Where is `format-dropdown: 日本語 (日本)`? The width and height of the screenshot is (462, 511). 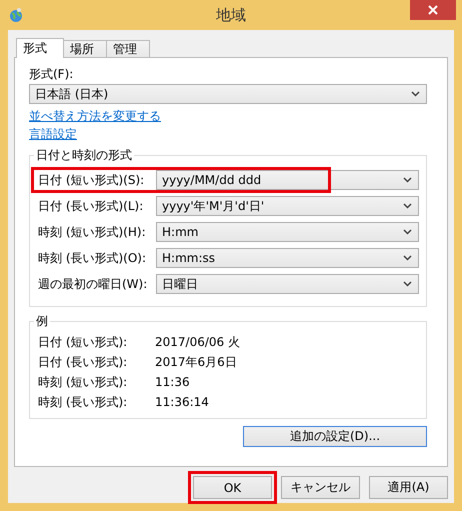 format-dropdown: 日本語 (日本) is located at coordinates (228, 94).